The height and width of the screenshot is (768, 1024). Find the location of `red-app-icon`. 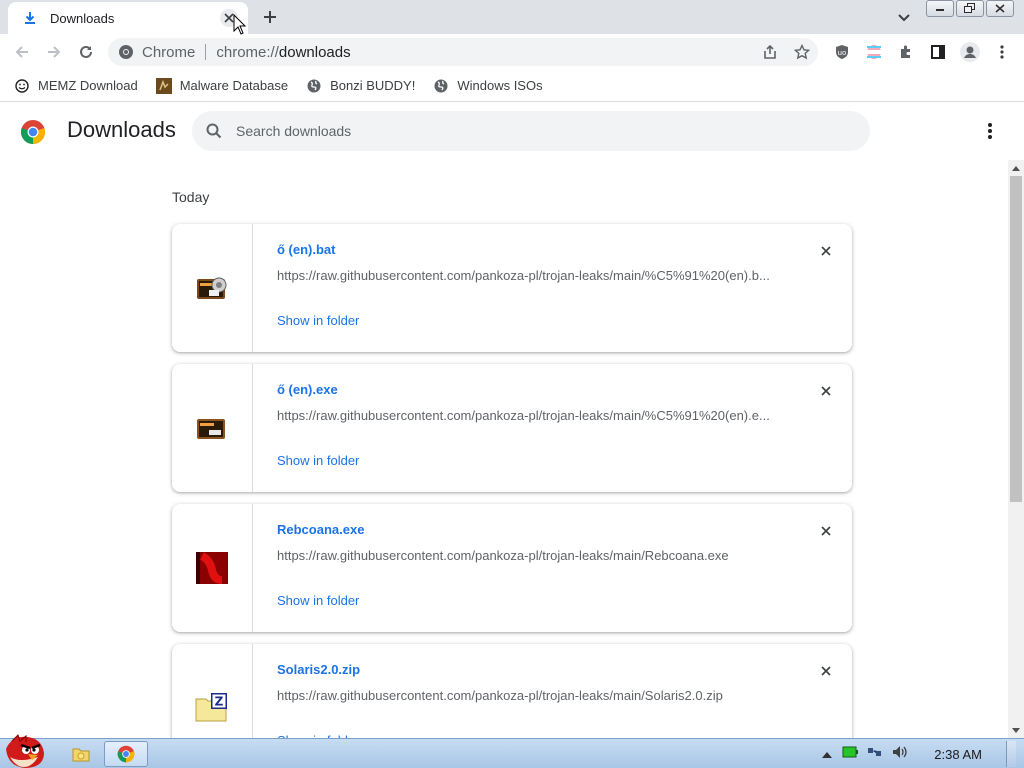

red-app-icon is located at coordinates (212, 568).